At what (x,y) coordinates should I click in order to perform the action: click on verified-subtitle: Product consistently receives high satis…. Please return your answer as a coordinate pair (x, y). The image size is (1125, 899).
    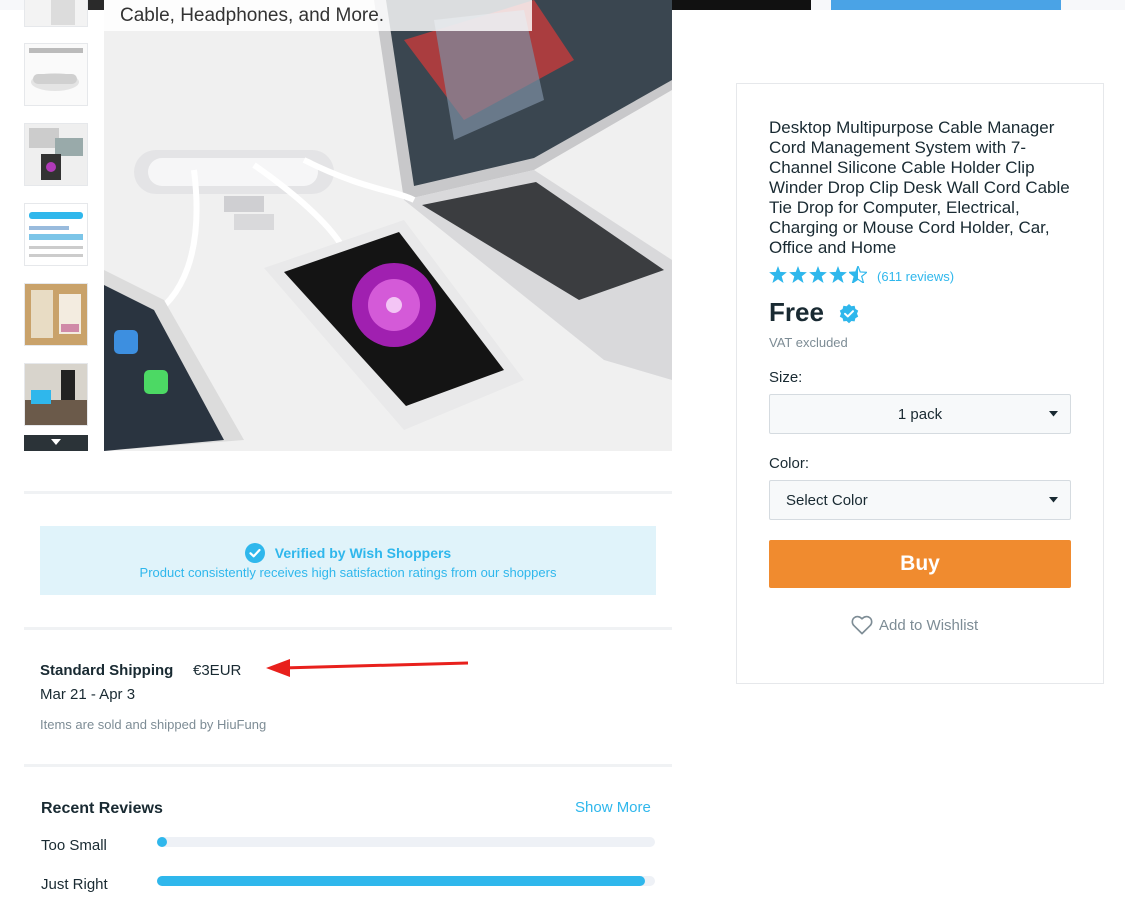
    Looking at the image, I should click on (348, 572).